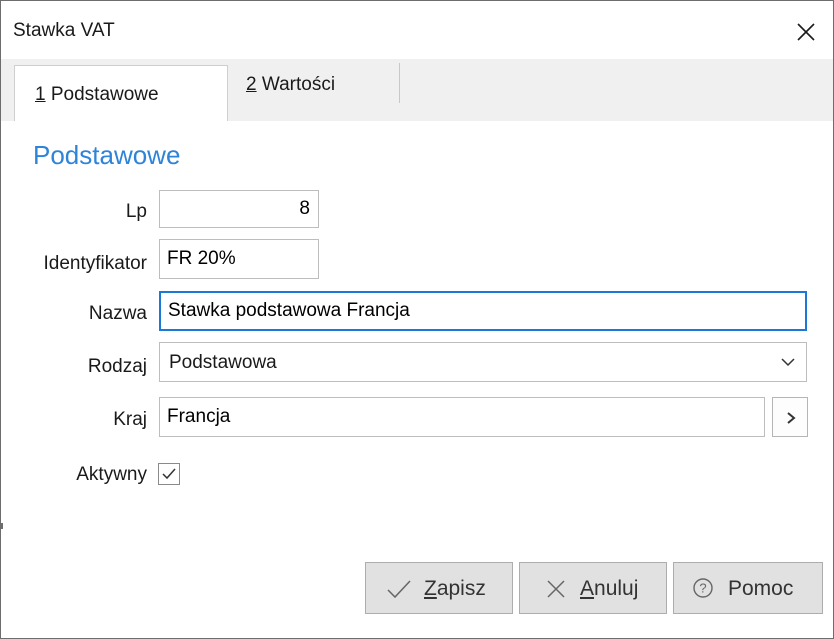  Describe the element at coordinates (130, 419) in the screenshot. I see `kraj-label: Kraj` at that location.